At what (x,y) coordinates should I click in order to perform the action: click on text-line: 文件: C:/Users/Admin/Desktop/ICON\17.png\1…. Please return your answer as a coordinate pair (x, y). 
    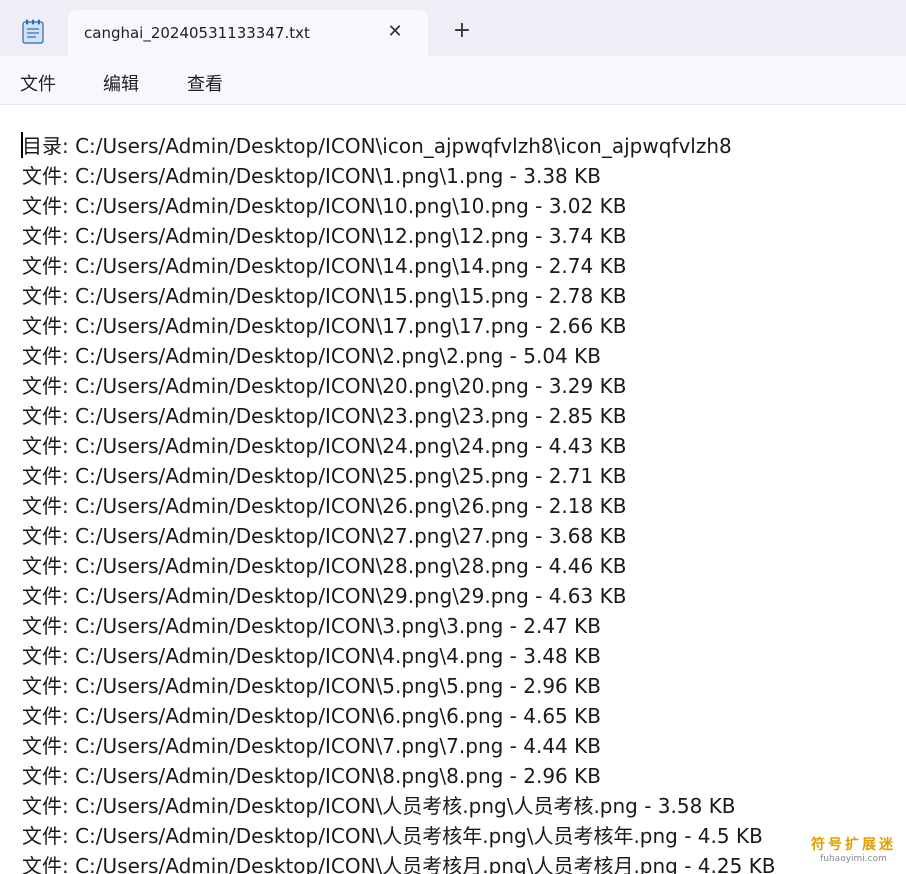
    Looking at the image, I should click on (324, 326).